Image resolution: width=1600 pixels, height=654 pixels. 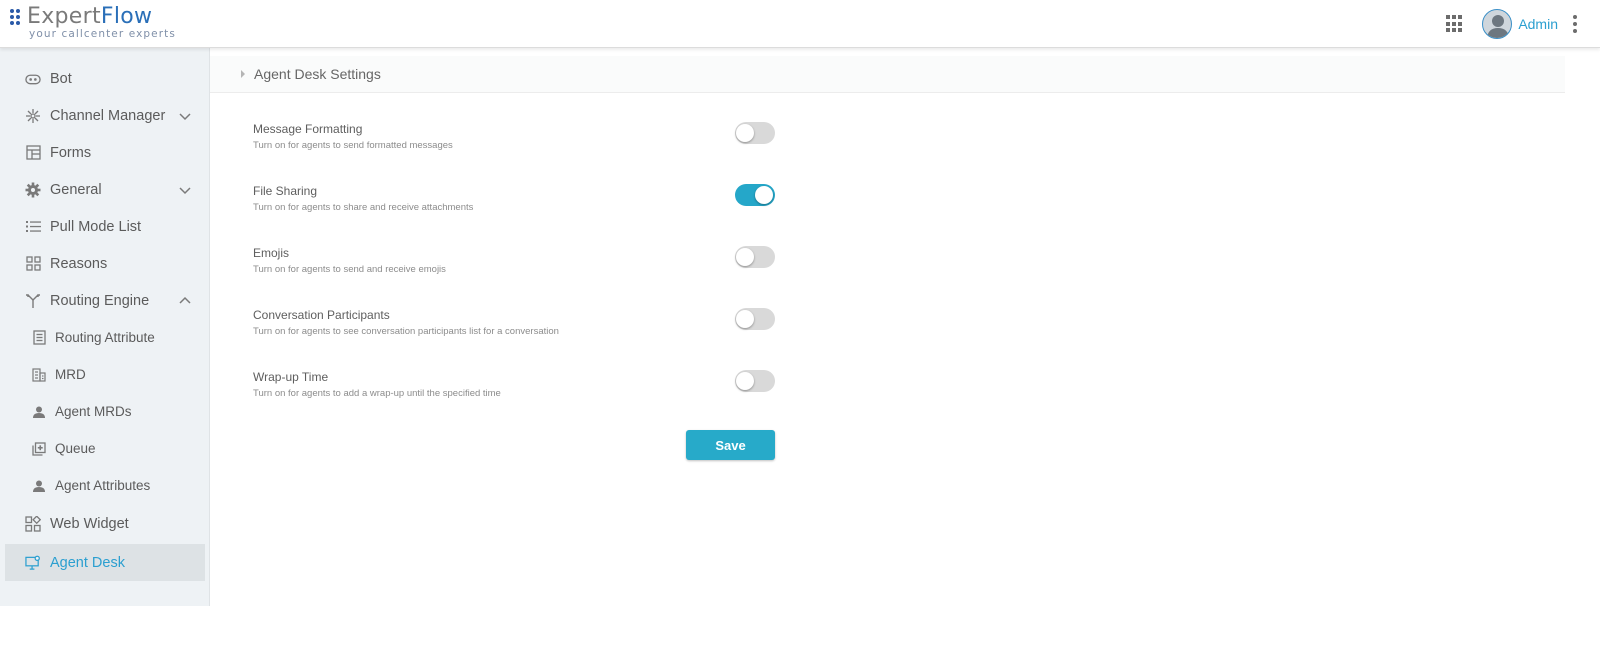 What do you see at coordinates (100, 639) in the screenshot?
I see `sidebar-bottom-space` at bounding box center [100, 639].